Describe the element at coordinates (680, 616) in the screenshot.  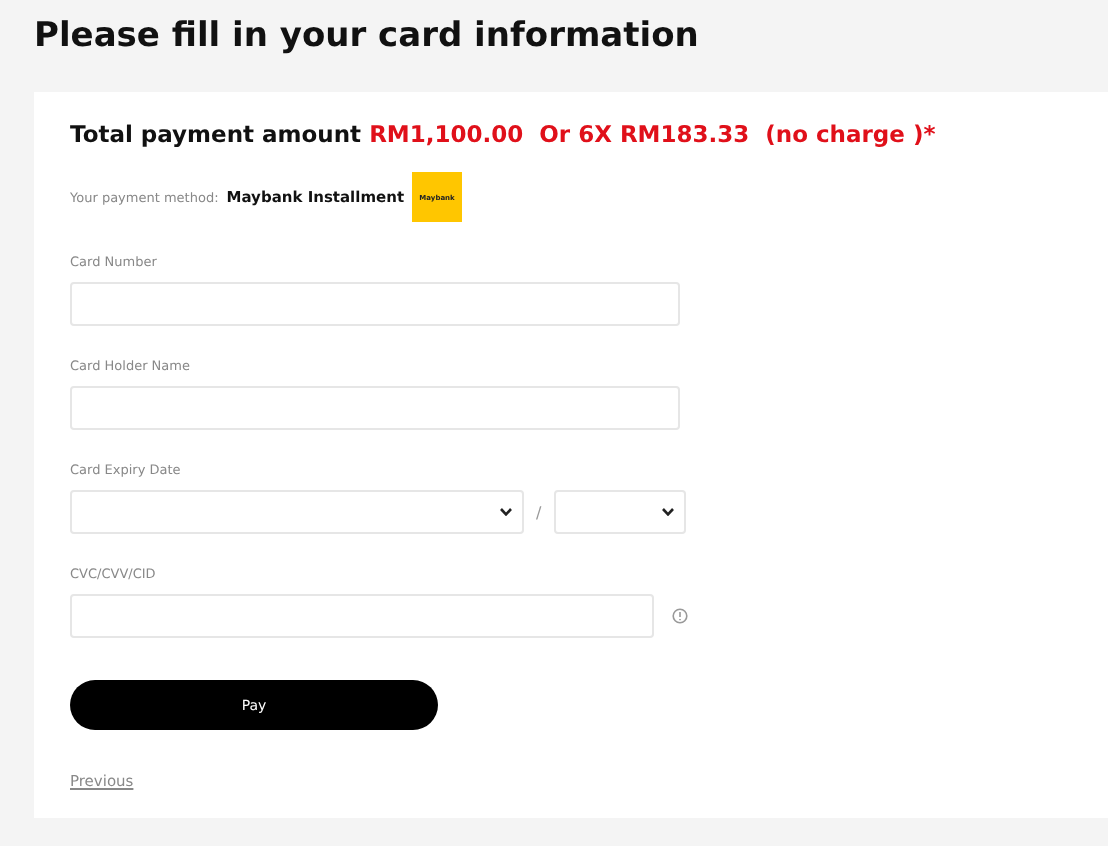
I see `info-icon` at that location.